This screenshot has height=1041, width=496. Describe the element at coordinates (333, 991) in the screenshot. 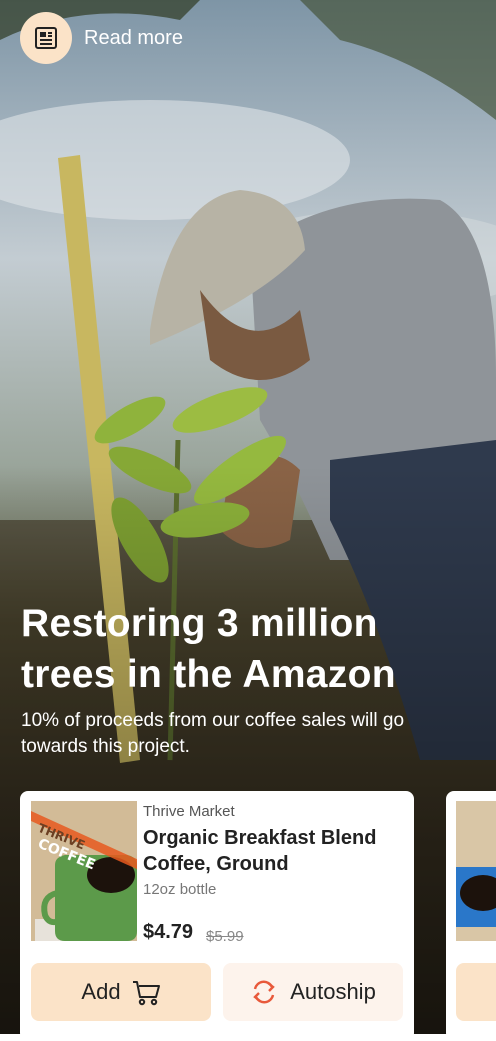

I see `autoship-label: Autoship` at that location.